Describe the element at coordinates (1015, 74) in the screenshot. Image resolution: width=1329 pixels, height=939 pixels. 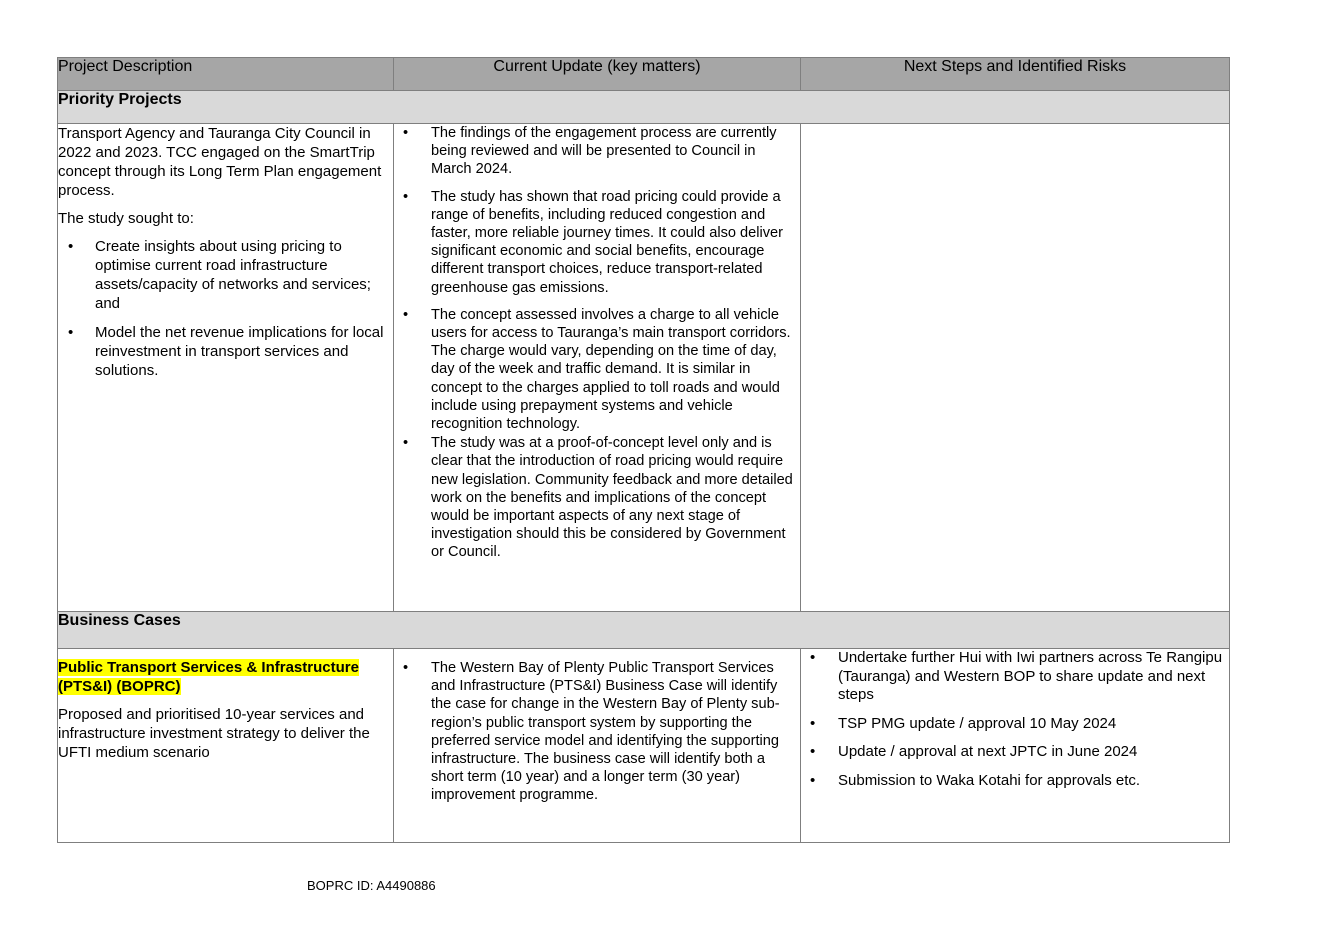
I see `header-next-steps: Next Steps and Identified Risks` at that location.